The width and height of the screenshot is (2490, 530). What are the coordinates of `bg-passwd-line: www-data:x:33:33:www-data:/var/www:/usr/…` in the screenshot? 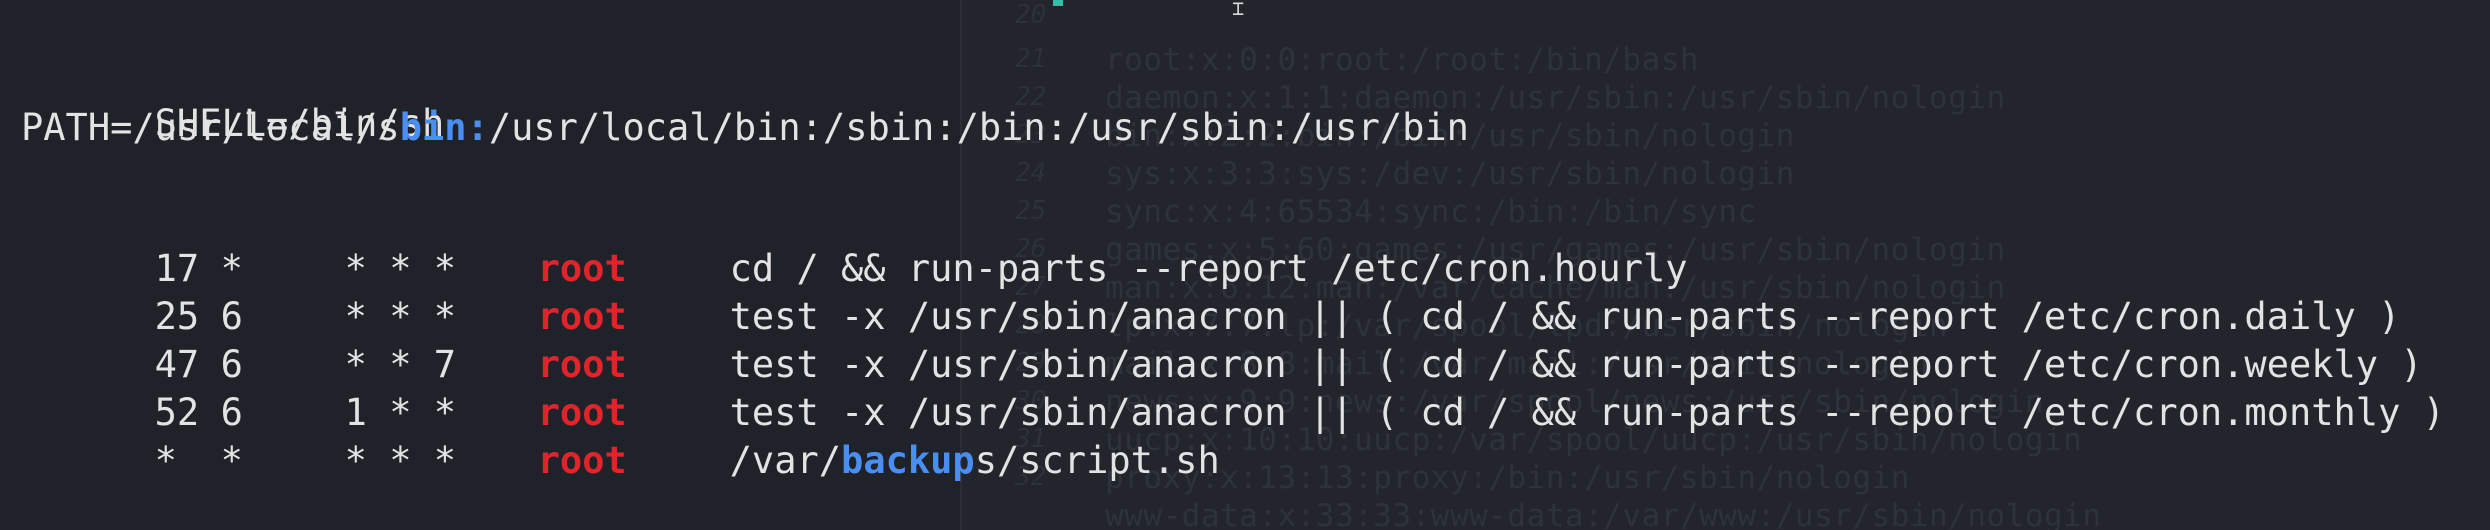 It's located at (1603, 514).